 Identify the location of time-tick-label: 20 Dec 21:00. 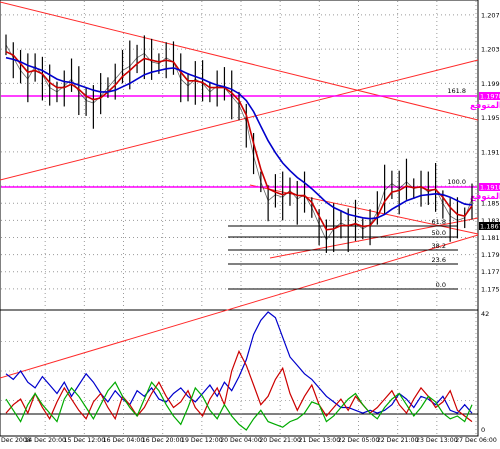
(280, 440).